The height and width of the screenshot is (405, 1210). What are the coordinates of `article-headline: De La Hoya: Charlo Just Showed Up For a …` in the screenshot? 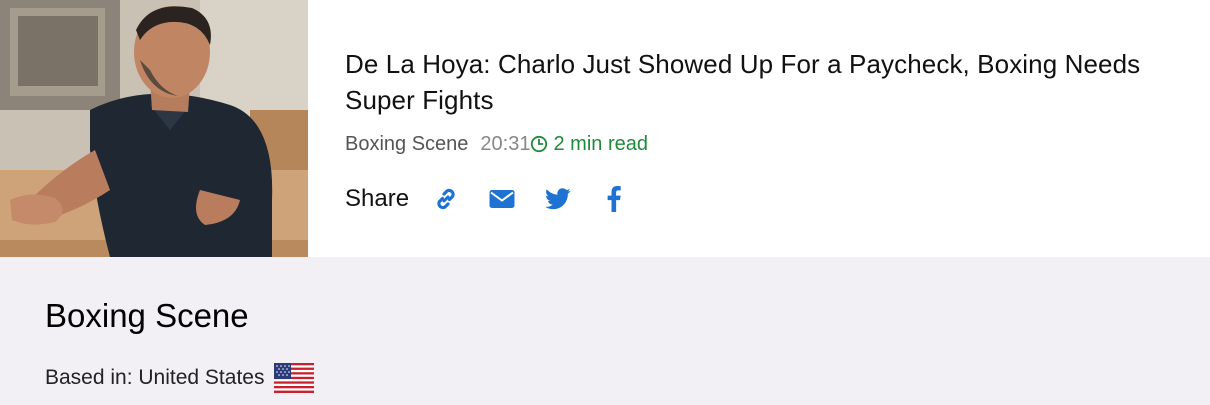 It's located at (770, 82).